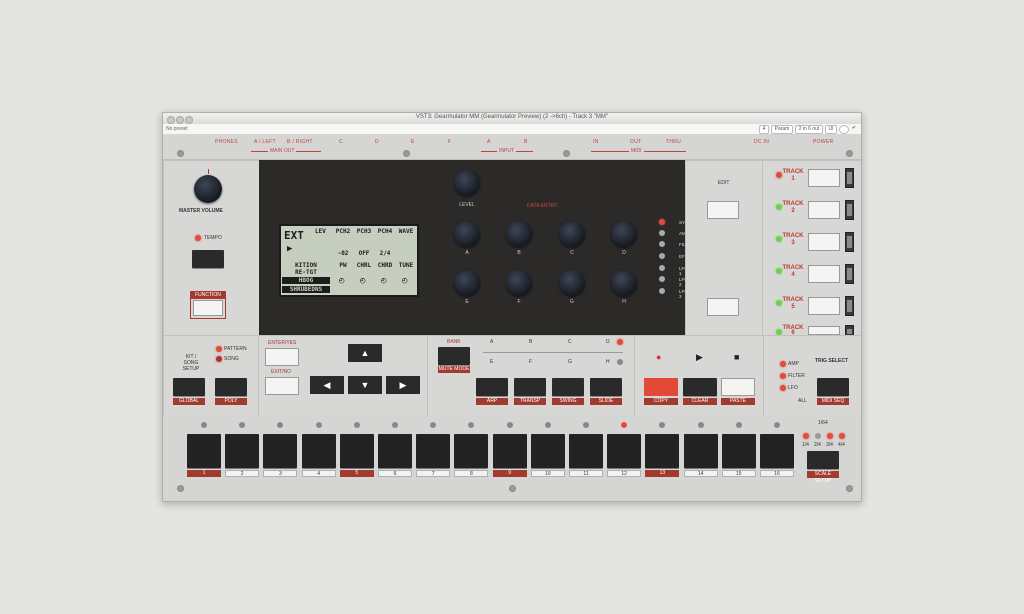 Image resolution: width=1024 pixels, height=614 pixels. Describe the element at coordinates (364, 253) in the screenshot. I see `lcd-v2: OFF` at that location.